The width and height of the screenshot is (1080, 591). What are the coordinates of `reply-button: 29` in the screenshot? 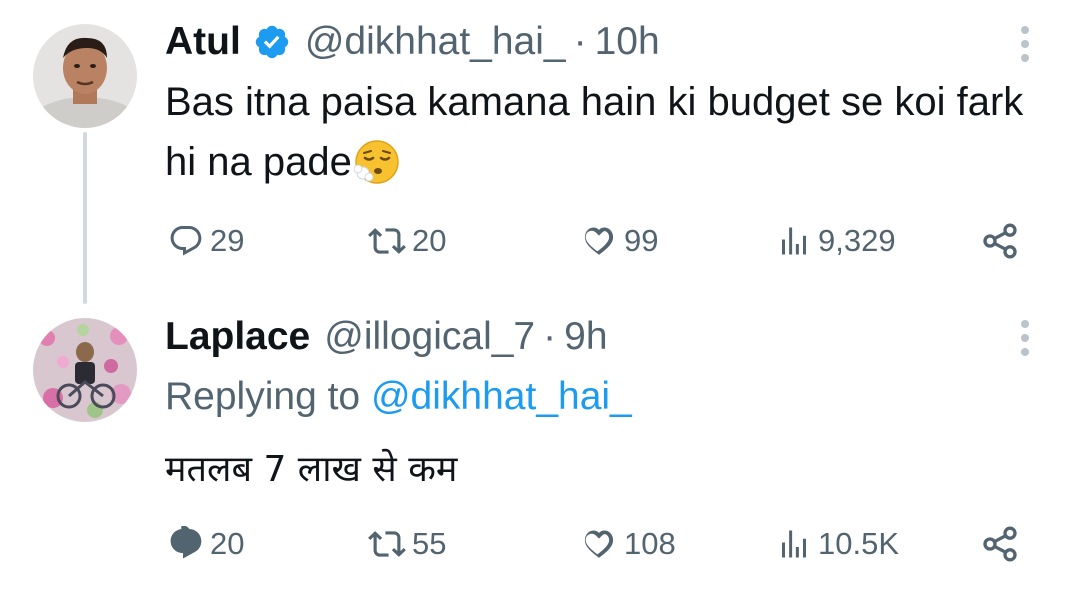 It's located at (206, 241).